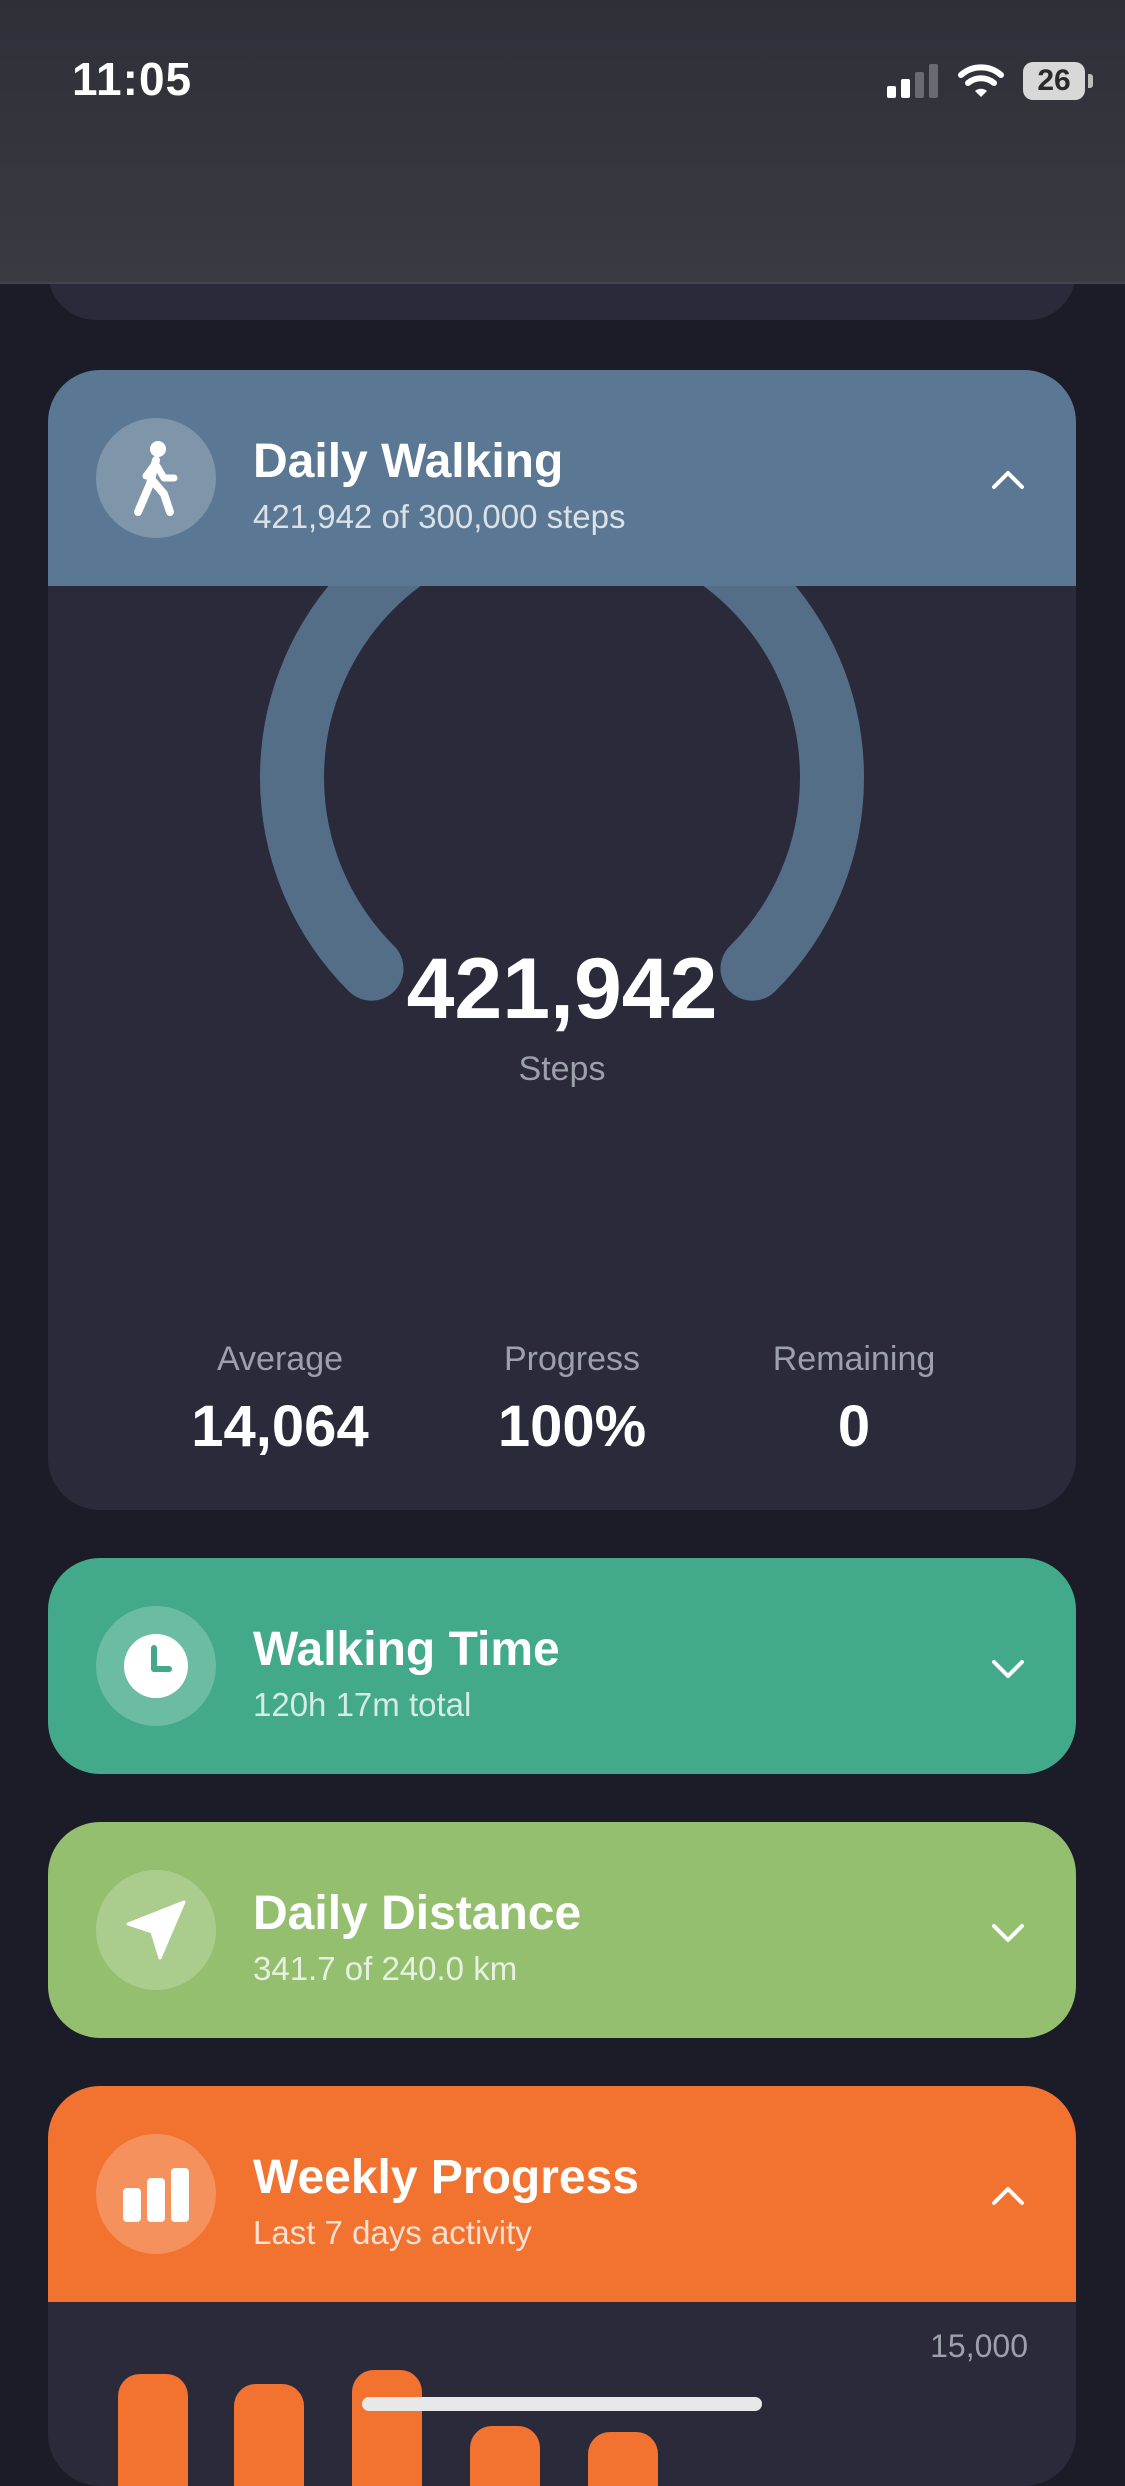  I want to click on daily-distance-header: Daily Distance 341.7 of 240.0 km, so click(562, 1930).